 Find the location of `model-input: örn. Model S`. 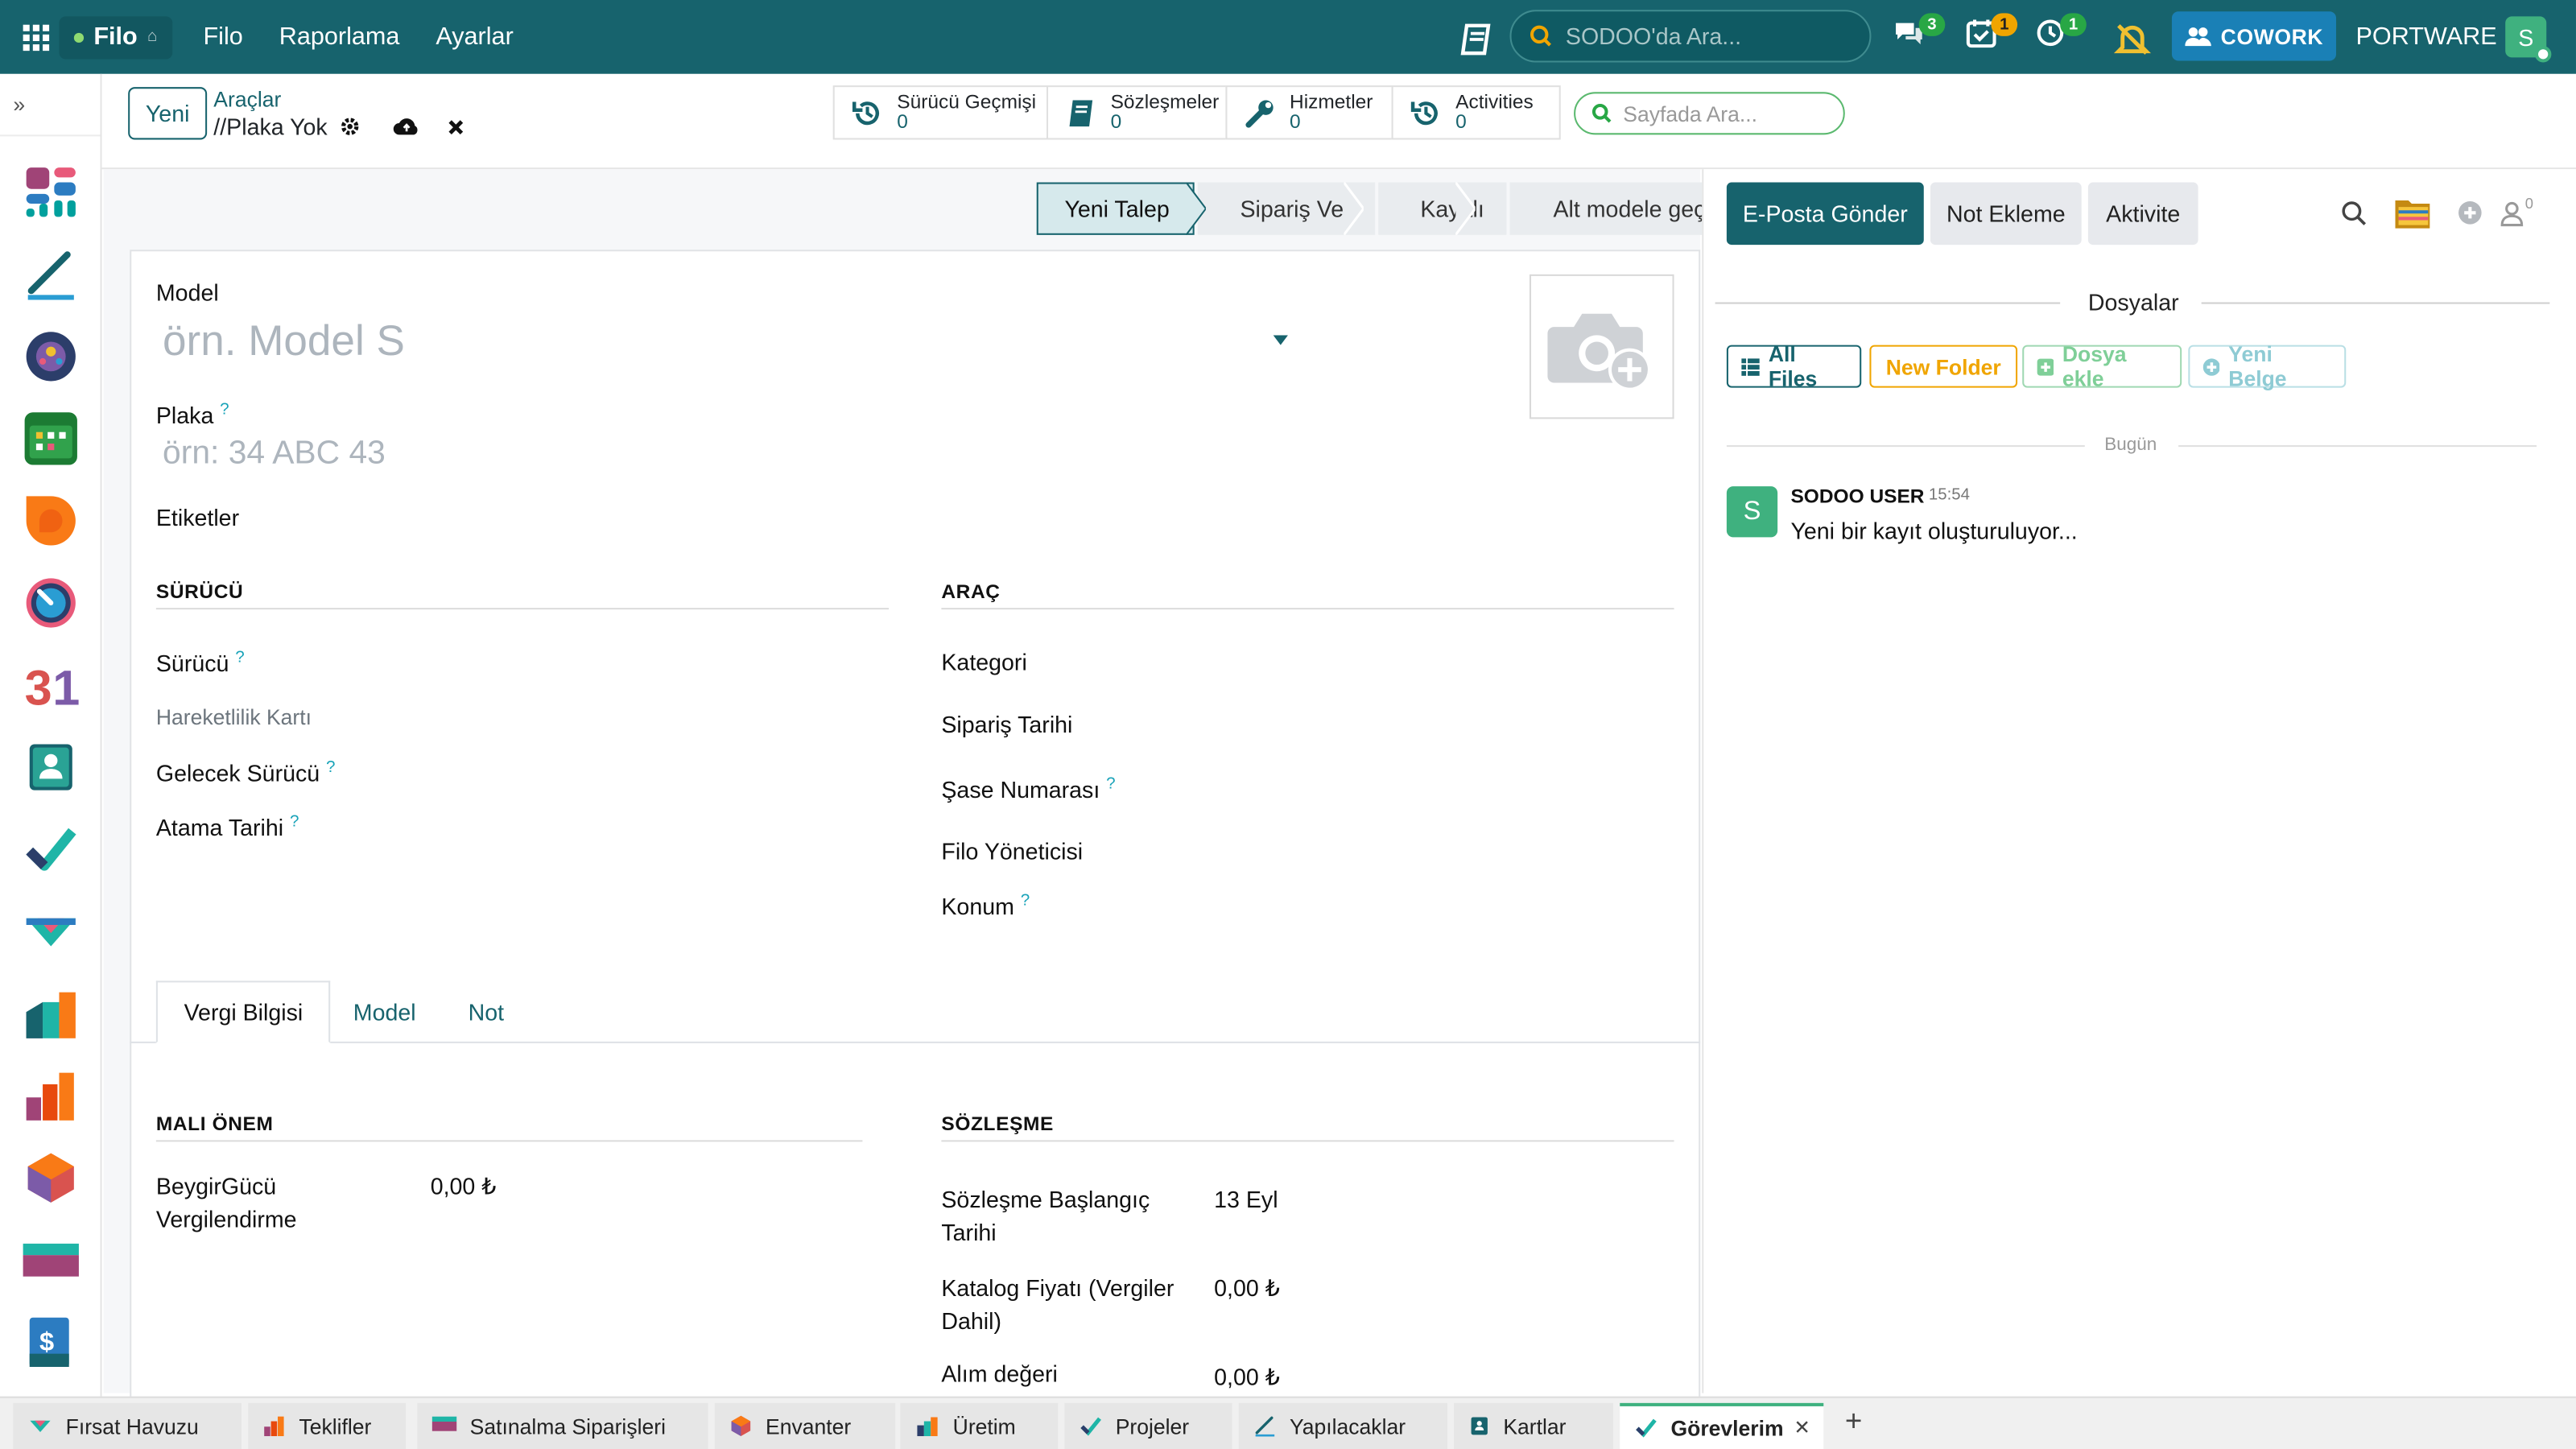

model-input: örn. Model S is located at coordinates (284, 341).